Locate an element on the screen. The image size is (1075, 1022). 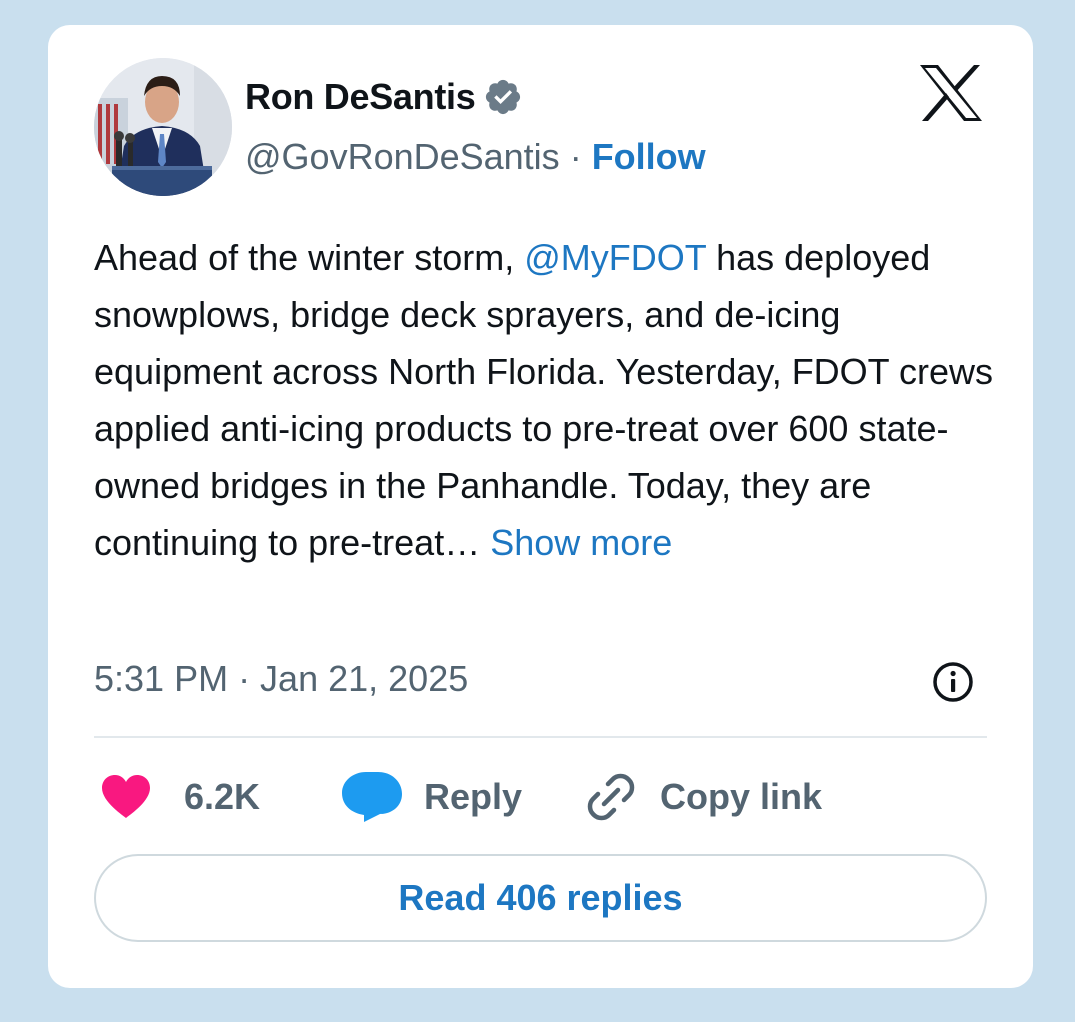
read-replies-label: Read 406 replies is located at coordinates (540, 897).